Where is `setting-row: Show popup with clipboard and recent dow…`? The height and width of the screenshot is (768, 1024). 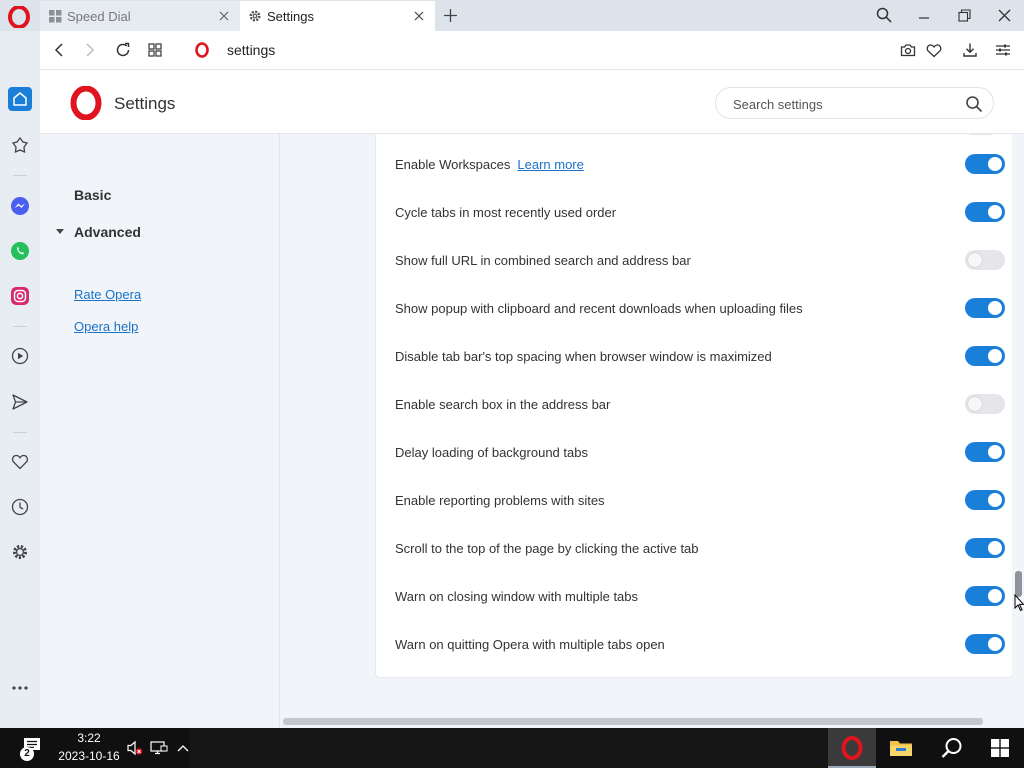 setting-row: Show popup with clipboard and recent dow… is located at coordinates (695, 308).